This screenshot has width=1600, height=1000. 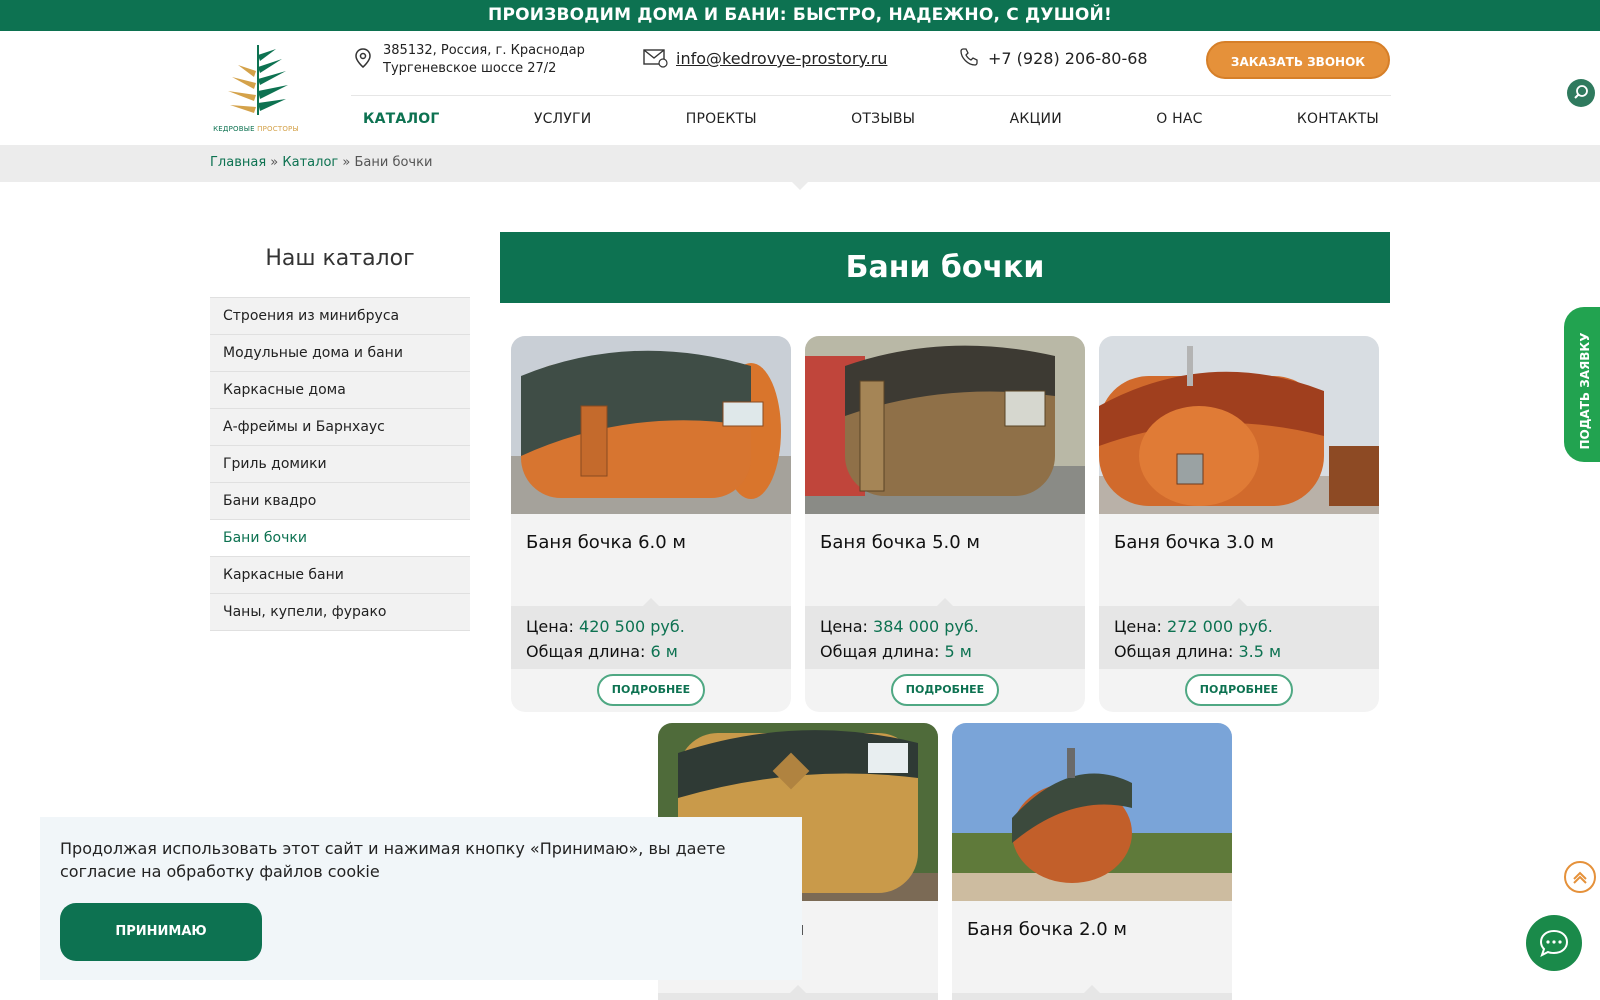 I want to click on nav-item-projects: ПРОЕКТЫ, so click(x=721, y=119).